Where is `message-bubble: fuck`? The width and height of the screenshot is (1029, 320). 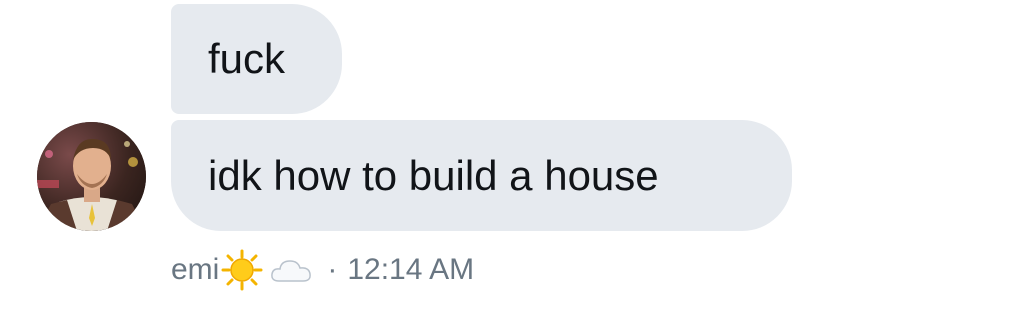 message-bubble: fuck is located at coordinates (256, 59).